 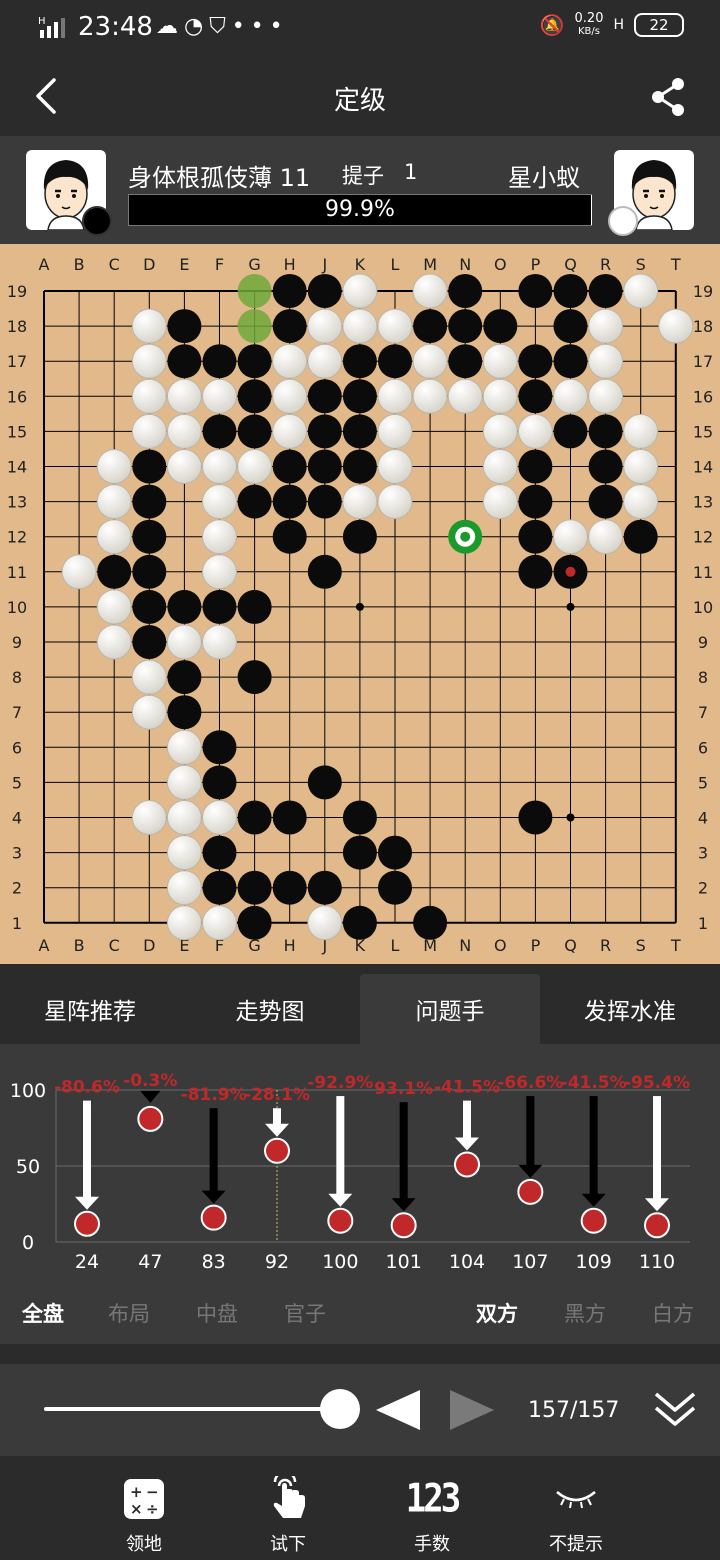 I want to click on move-number-label: 47, so click(x=150, y=1262).